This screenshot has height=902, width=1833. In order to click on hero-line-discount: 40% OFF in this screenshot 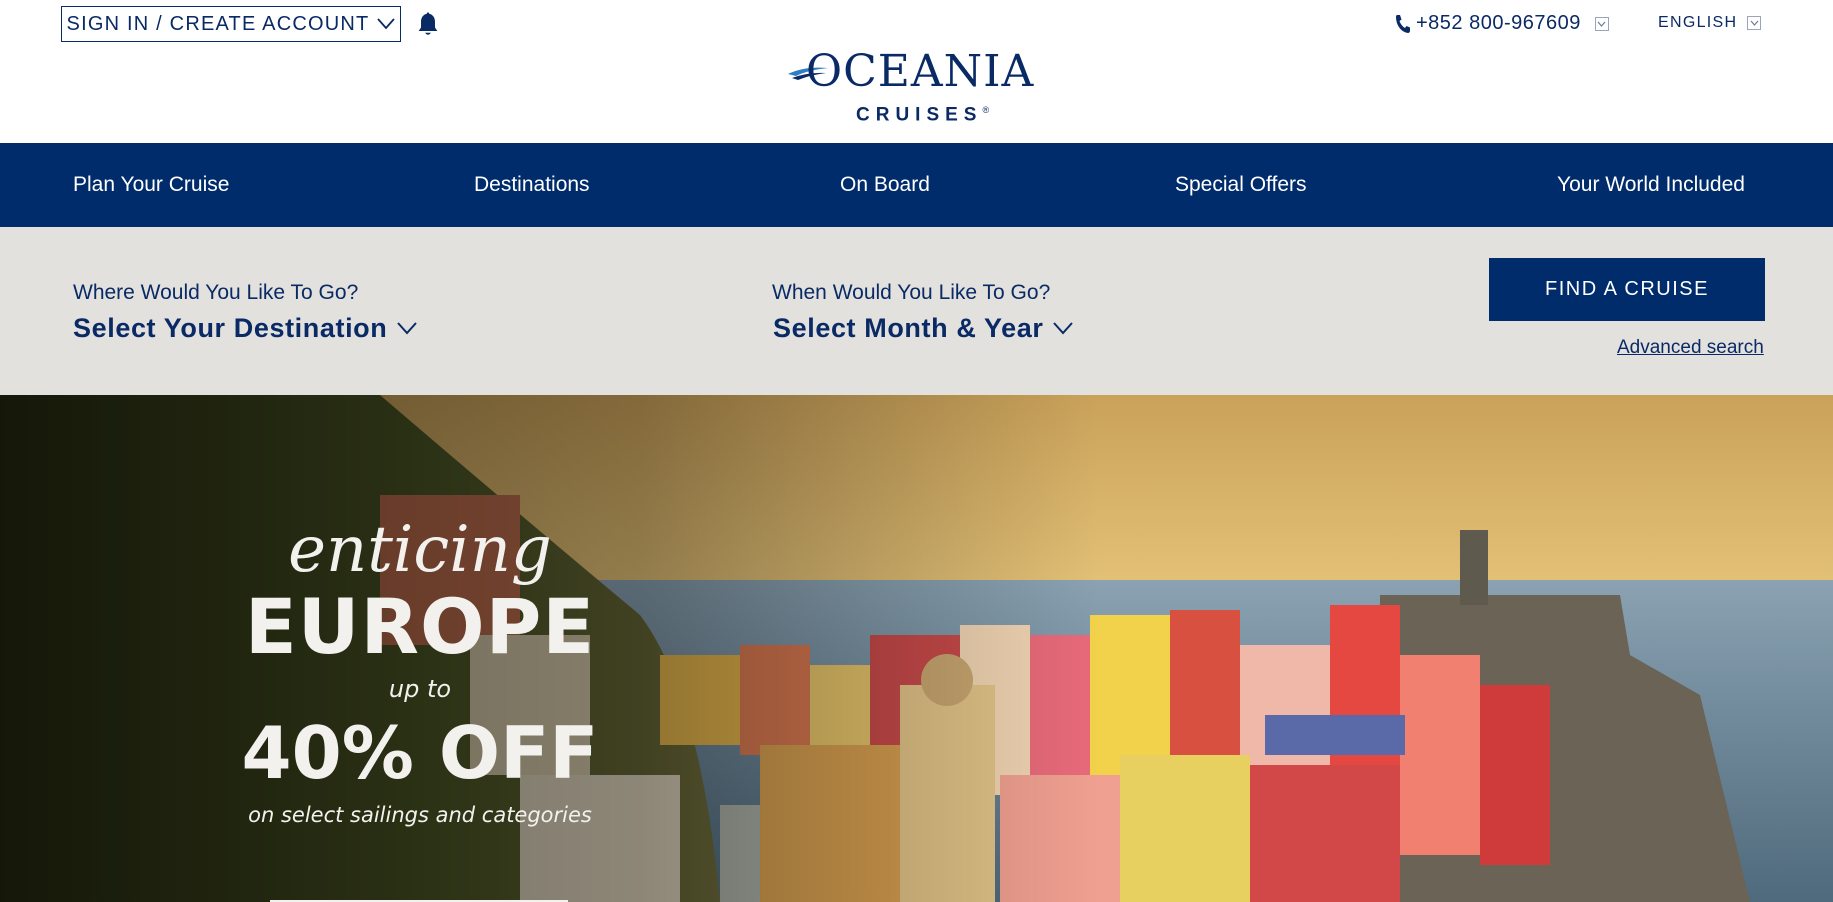, I will do `click(420, 753)`.